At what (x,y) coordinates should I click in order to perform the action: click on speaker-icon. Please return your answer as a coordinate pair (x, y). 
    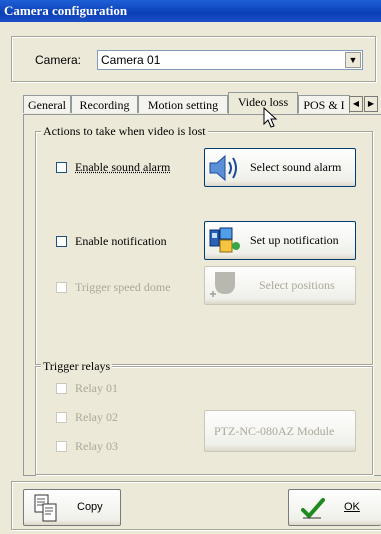
    Looking at the image, I should click on (223, 168).